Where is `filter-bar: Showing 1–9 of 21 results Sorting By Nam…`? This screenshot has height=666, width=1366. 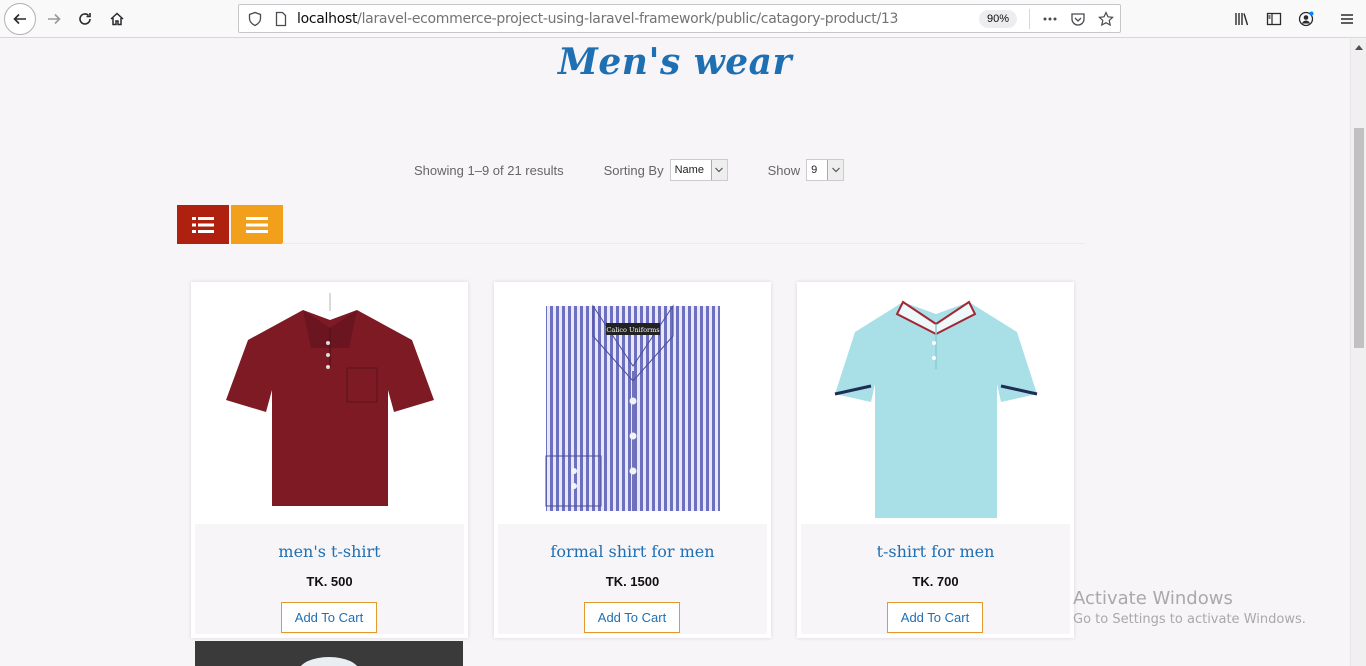
filter-bar: Showing 1–9 of 21 results Sorting By Nam… is located at coordinates (629, 170).